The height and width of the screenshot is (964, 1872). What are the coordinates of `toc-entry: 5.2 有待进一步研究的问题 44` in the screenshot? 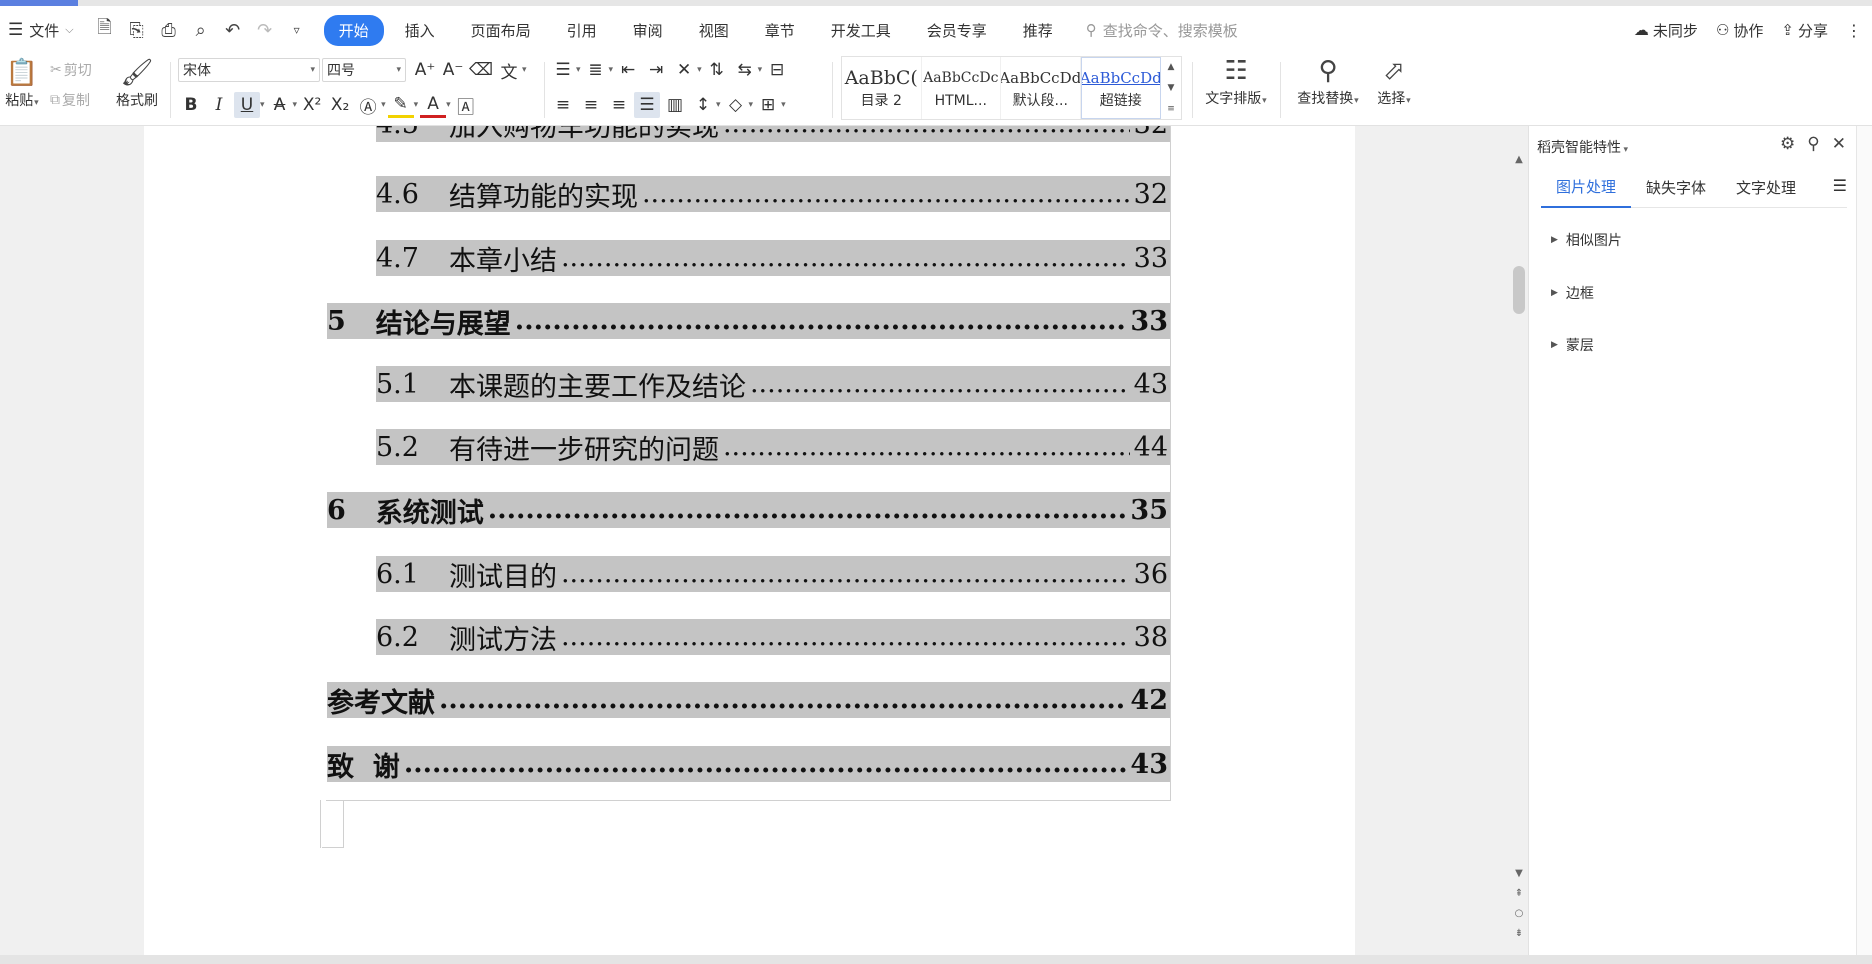 It's located at (773, 447).